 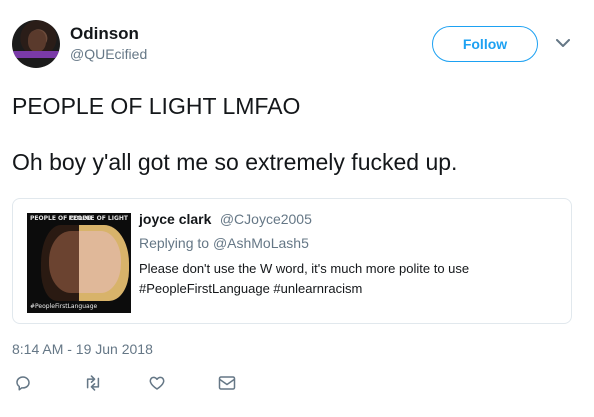 What do you see at coordinates (37, 41) in the screenshot?
I see `avatar-face` at bounding box center [37, 41].